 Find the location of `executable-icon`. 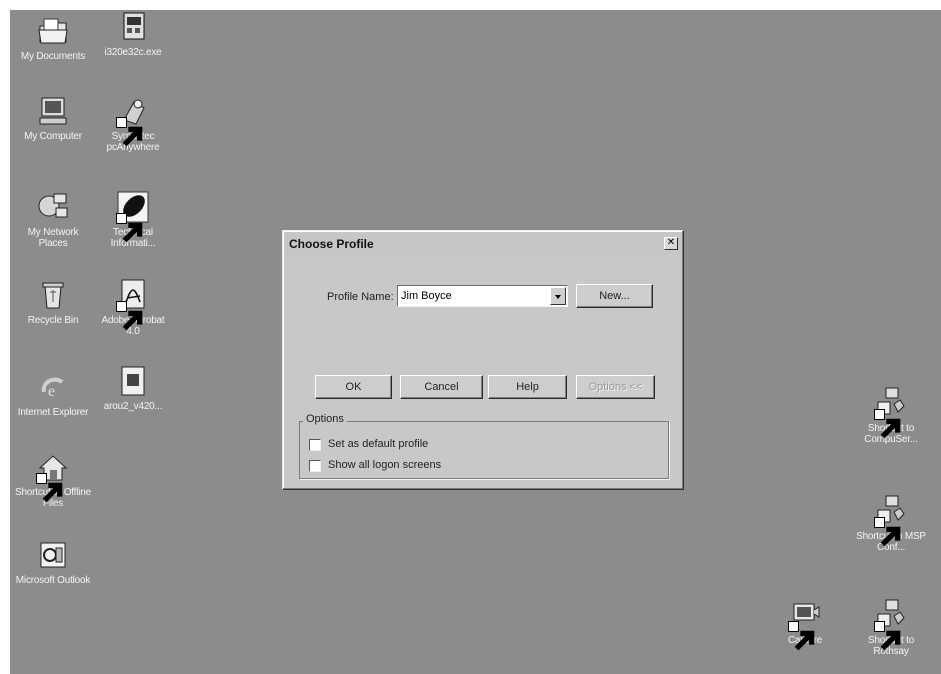

executable-icon is located at coordinates (133, 27).